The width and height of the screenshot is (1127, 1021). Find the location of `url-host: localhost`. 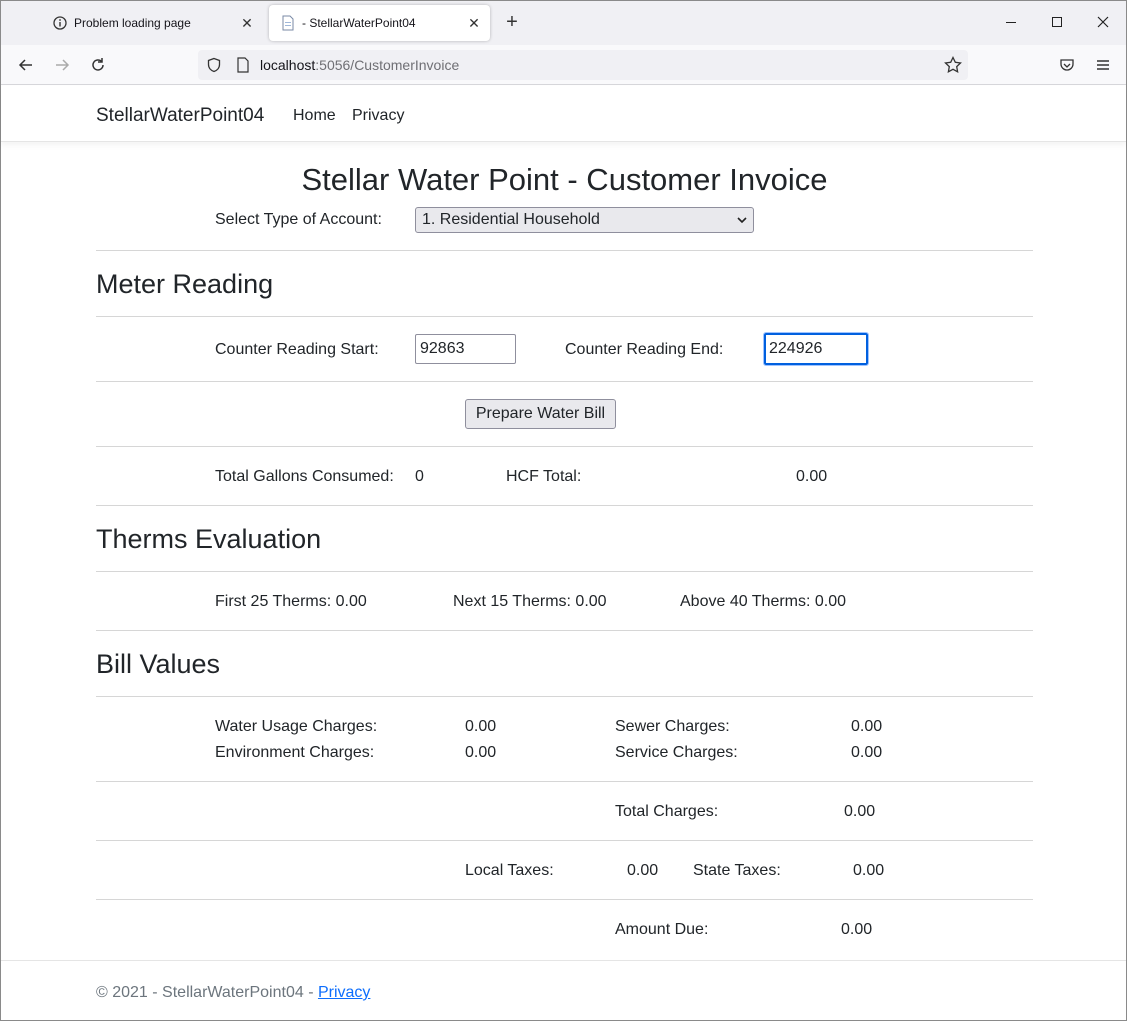

url-host: localhost is located at coordinates (288, 65).